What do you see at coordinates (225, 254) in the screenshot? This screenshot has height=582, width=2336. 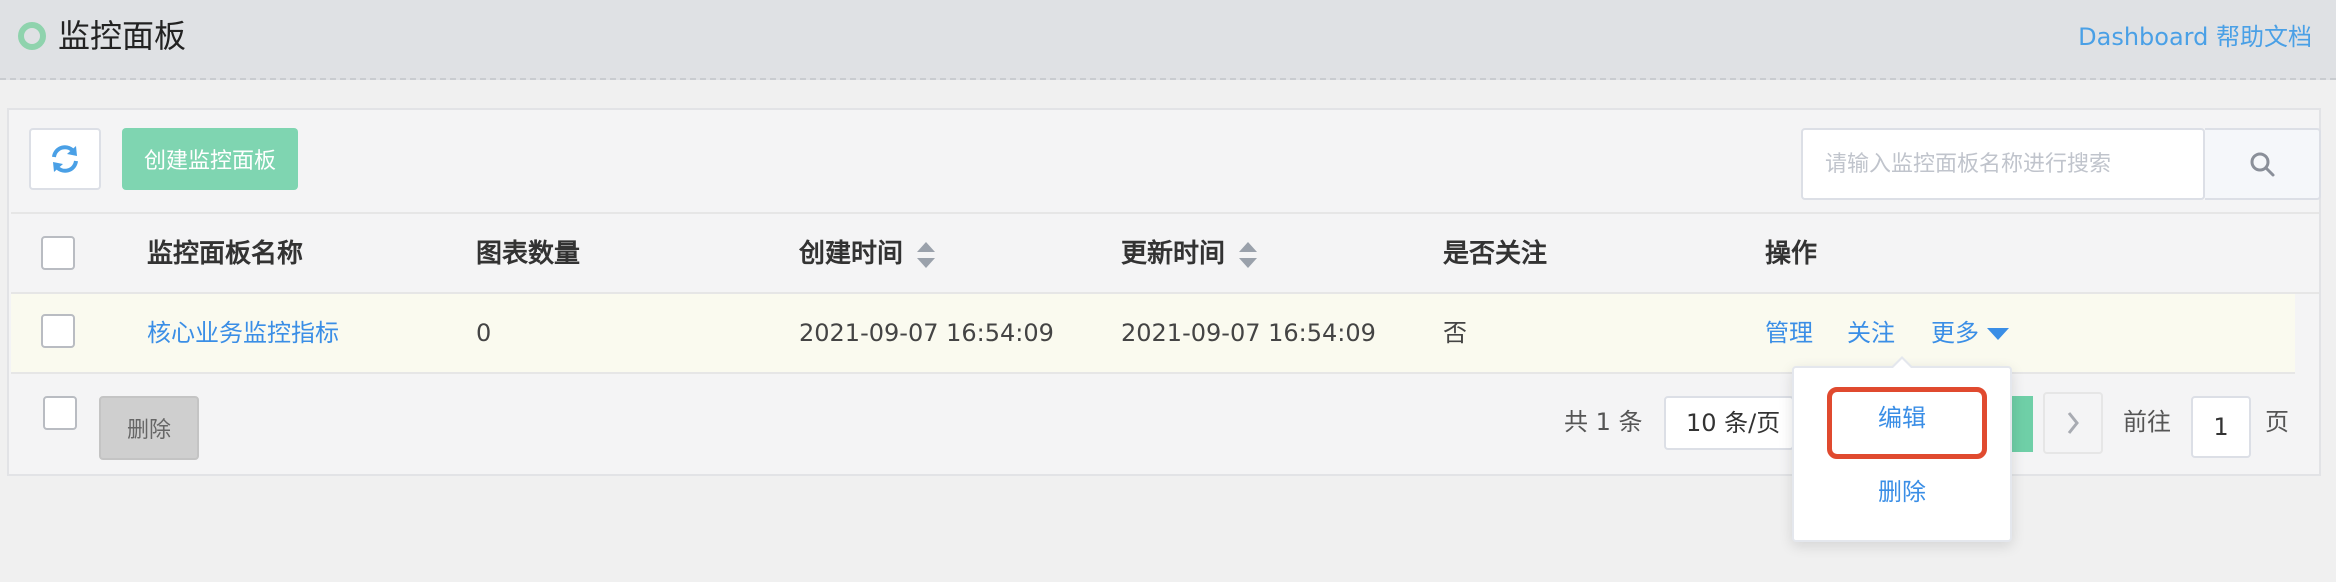 I see `column-name: 监控面板名称` at bounding box center [225, 254].